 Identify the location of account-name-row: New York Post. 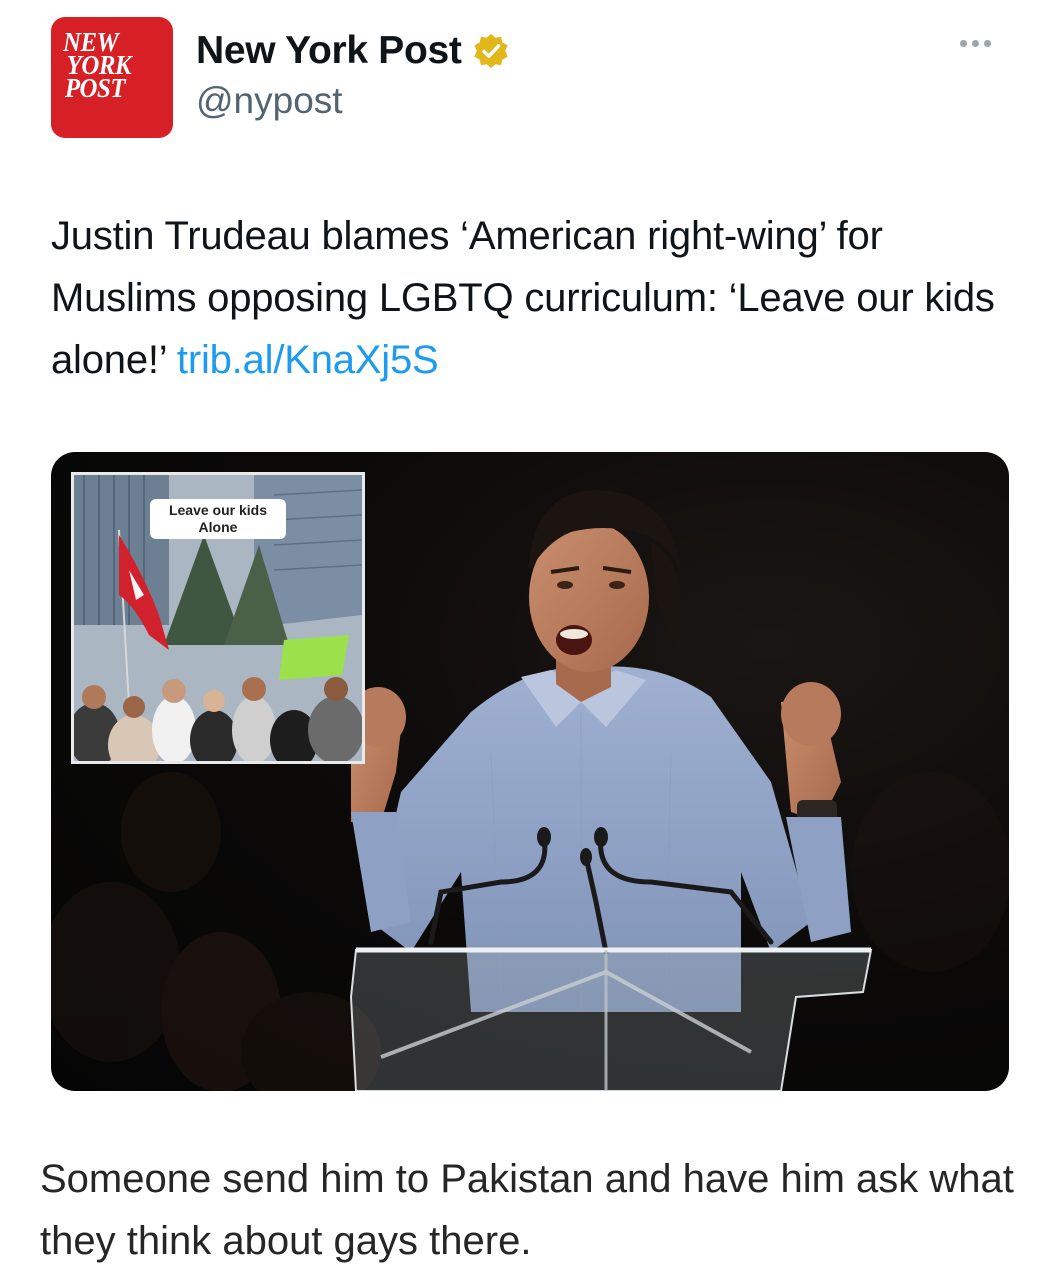
(353, 51).